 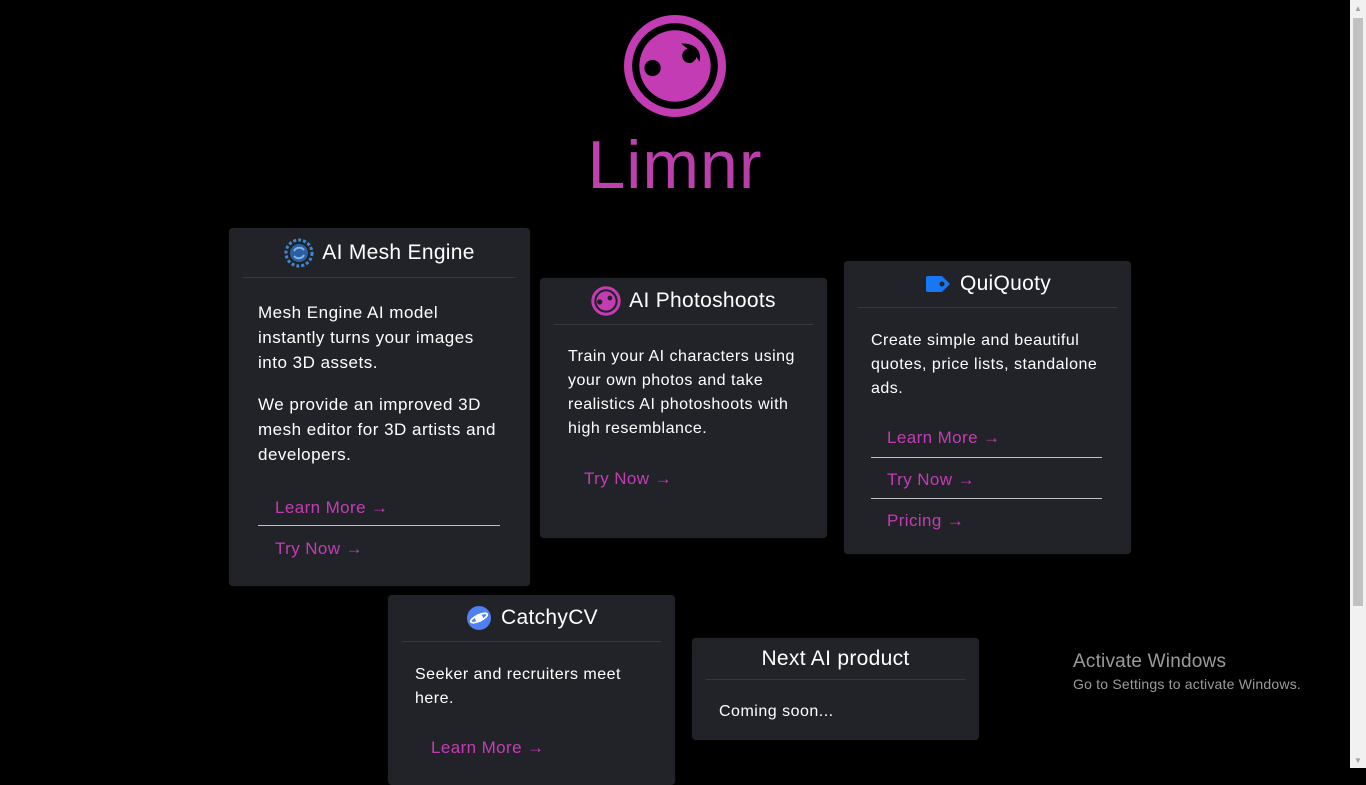 What do you see at coordinates (1150, 661) in the screenshot?
I see `watermark-title: Activate Windows` at bounding box center [1150, 661].